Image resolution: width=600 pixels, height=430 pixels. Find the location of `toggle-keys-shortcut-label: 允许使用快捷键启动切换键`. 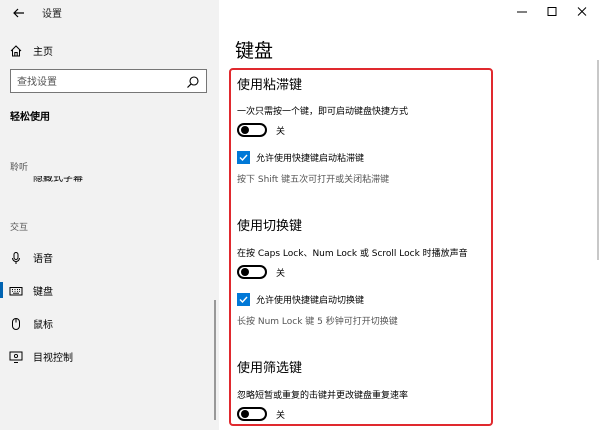

toggle-keys-shortcut-label: 允许使用快捷键启动切换键 is located at coordinates (310, 301).